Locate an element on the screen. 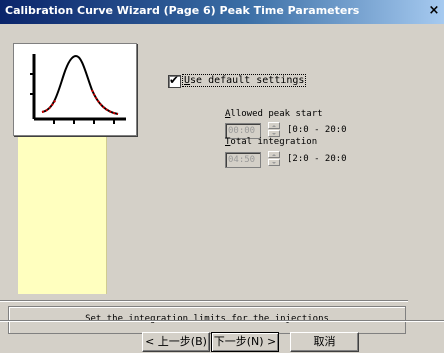  total-integration-value: 04:50 is located at coordinates (242, 160).